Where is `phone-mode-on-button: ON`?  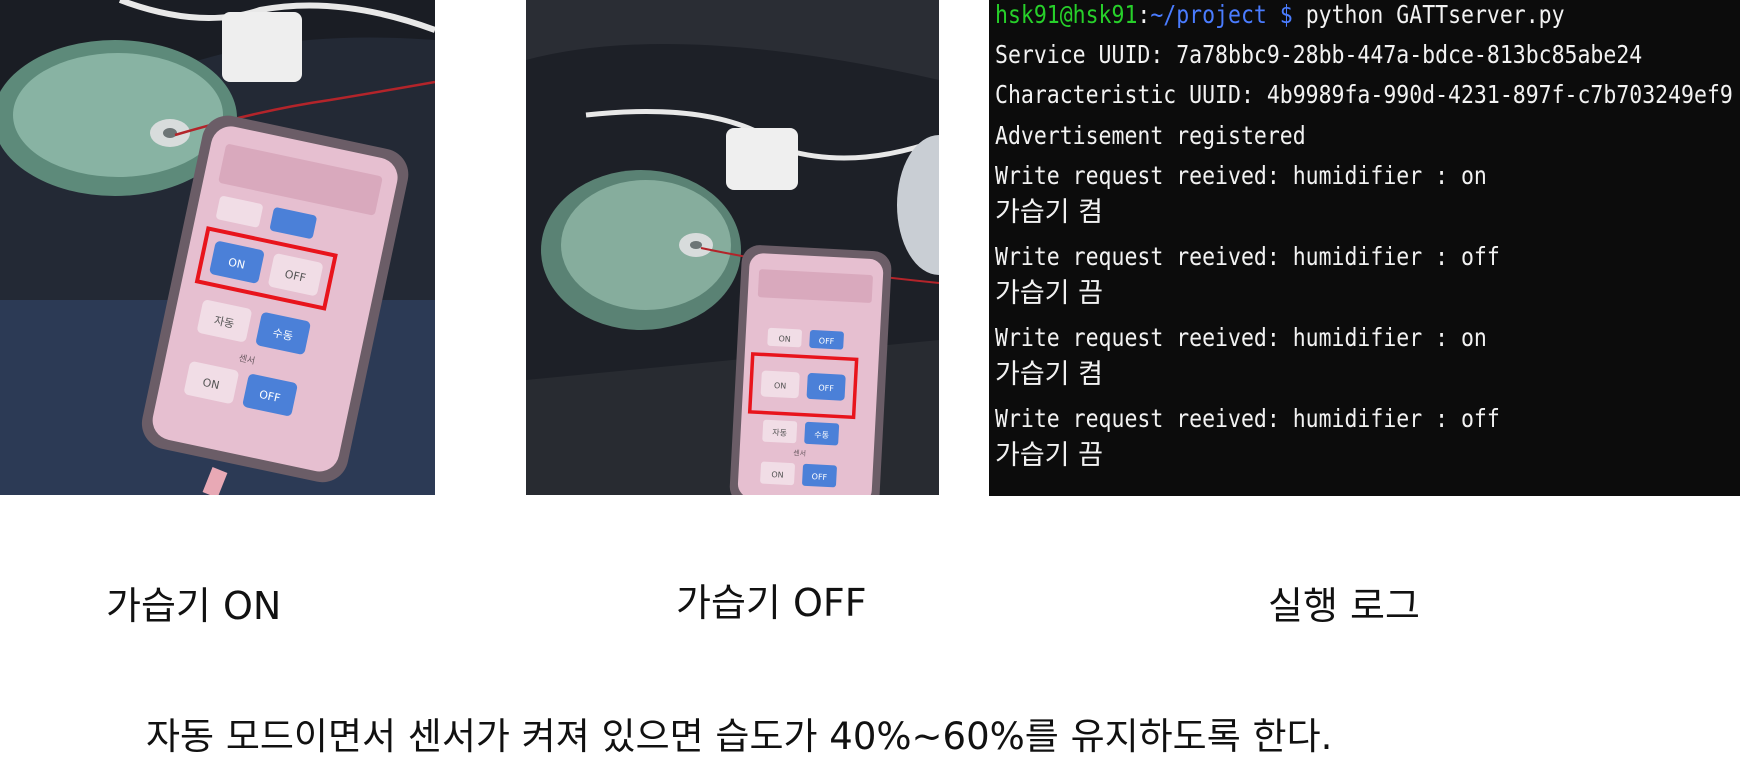 phone-mode-on-button: ON is located at coordinates (784, 339).